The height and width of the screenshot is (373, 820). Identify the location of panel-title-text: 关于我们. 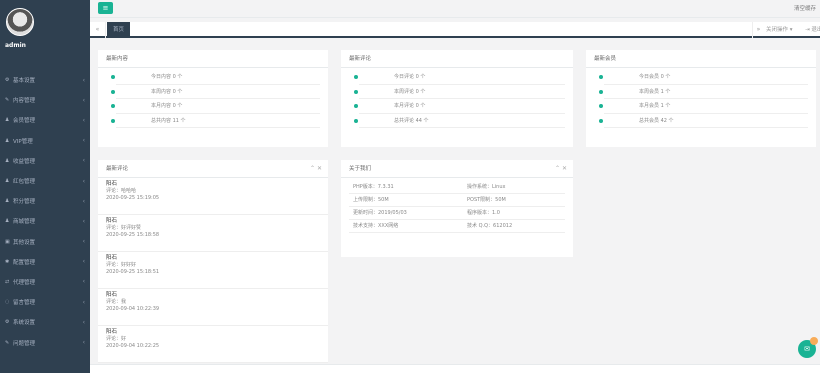
(360, 169).